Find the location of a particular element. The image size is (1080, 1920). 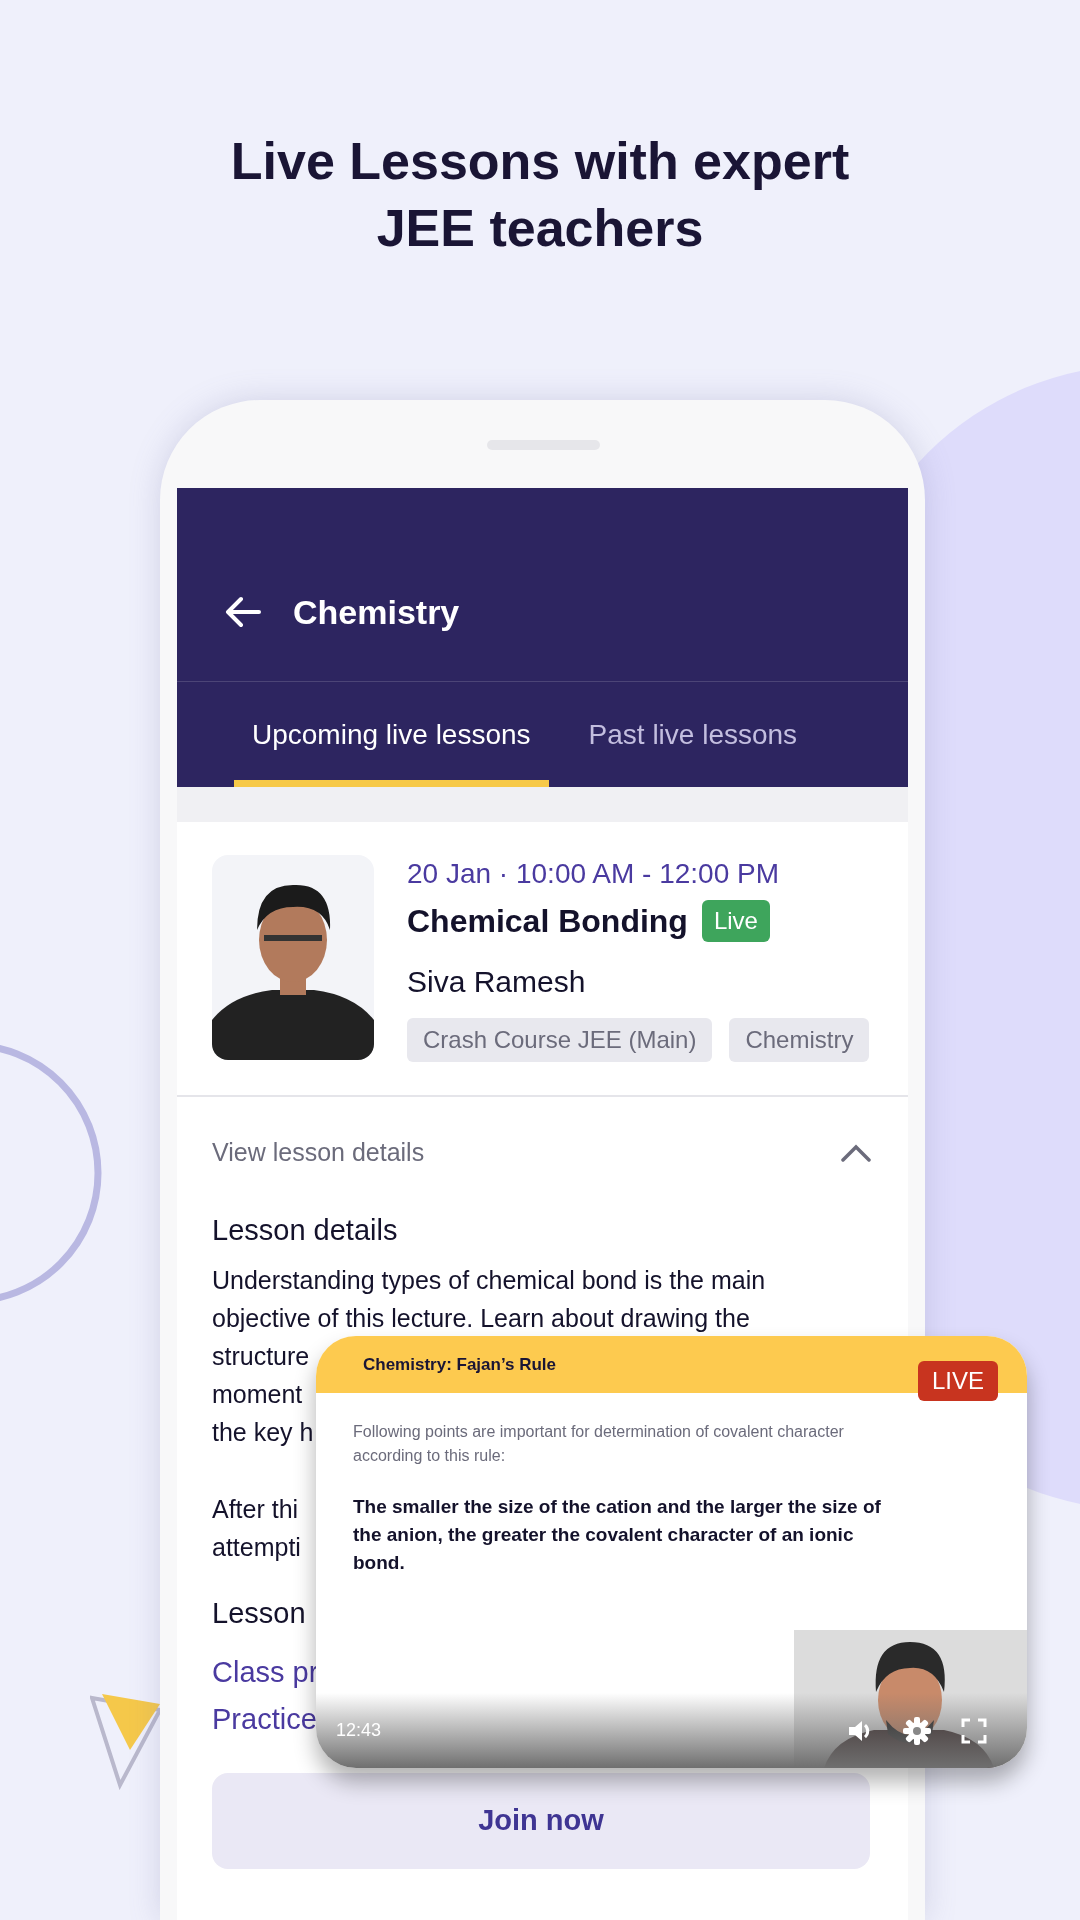

paragraph-line: Understanding types of chemical bond is the main is located at coordinates (489, 1280).